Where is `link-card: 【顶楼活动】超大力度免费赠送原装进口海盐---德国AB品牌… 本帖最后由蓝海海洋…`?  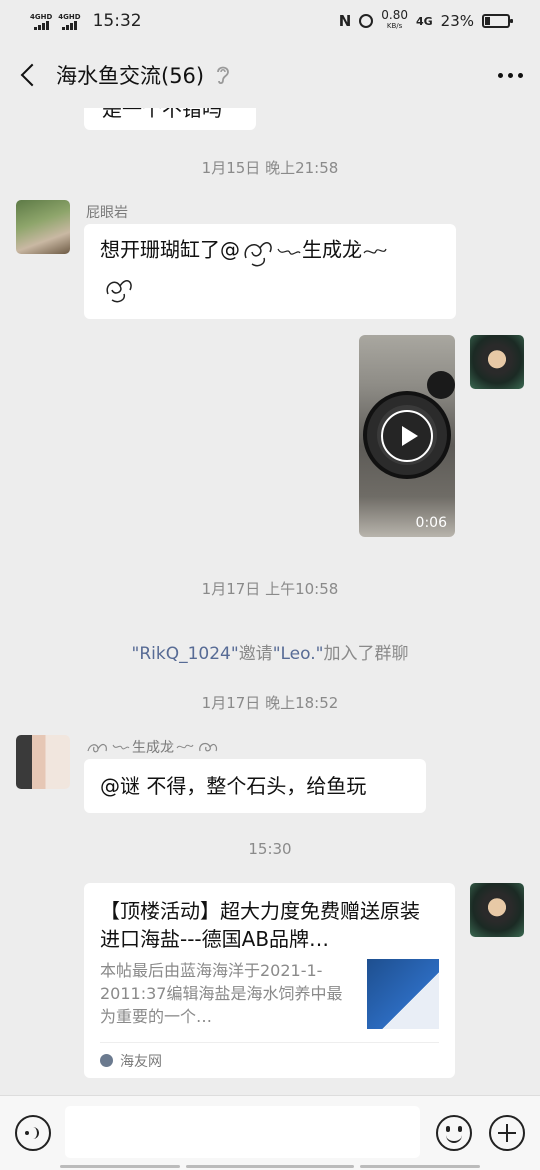
link-card: 【顶楼活动】超大力度免费赠送原装进口海盐---德国AB品牌… 本帖最后由蓝海海洋… is located at coordinates (269, 980).